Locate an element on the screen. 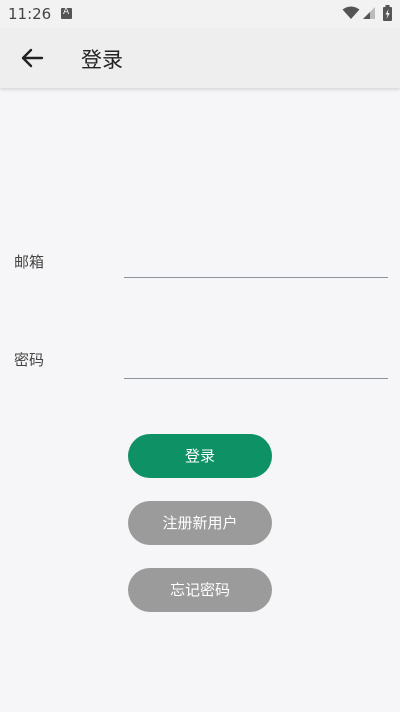 The image size is (400, 712). a-badge-icon is located at coordinates (66, 13).